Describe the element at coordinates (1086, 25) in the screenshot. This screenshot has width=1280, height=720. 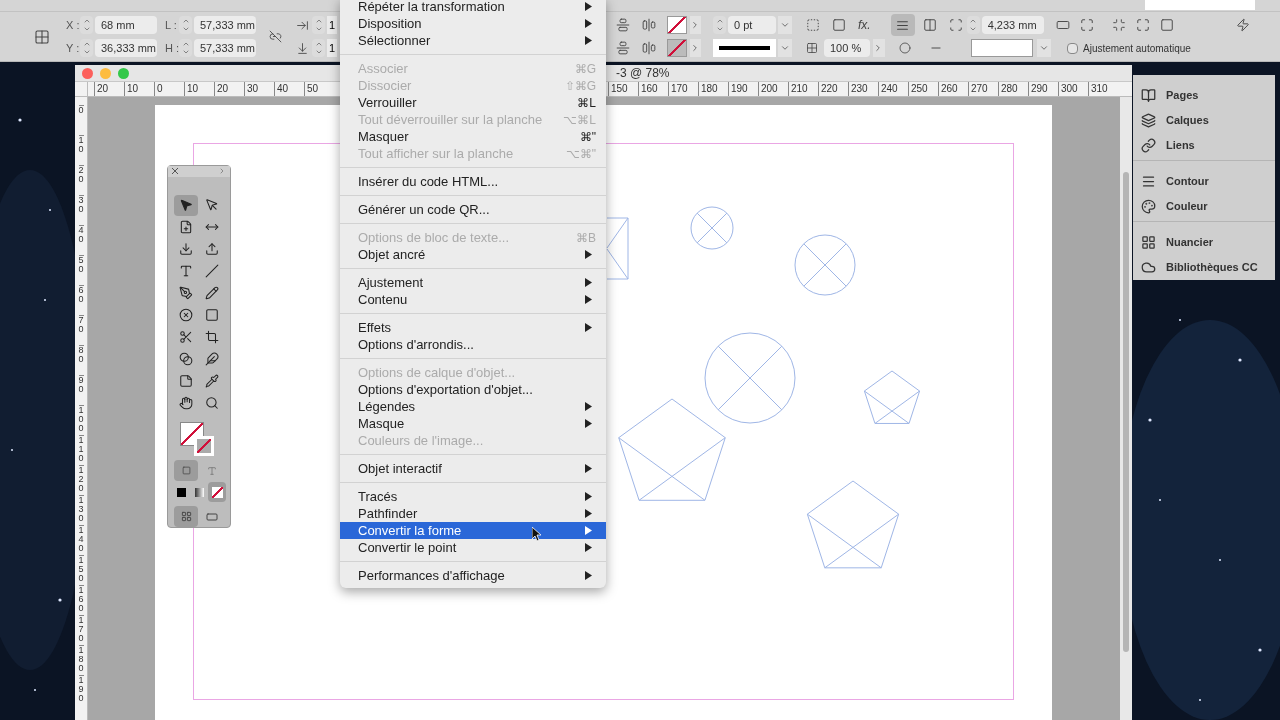
I see `fit-frame-icon` at that location.